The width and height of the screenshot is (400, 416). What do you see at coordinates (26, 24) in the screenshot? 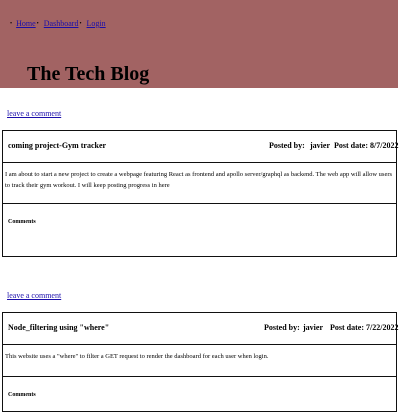
I see `nav-link-home: Home` at bounding box center [26, 24].